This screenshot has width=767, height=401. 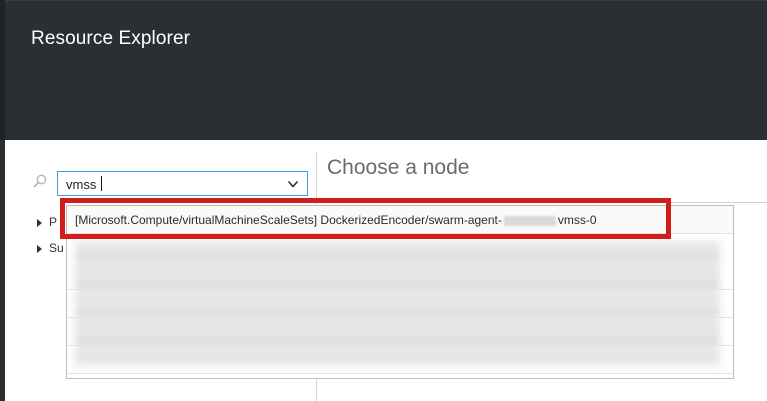 I want to click on search-input: vmss, so click(x=182, y=183).